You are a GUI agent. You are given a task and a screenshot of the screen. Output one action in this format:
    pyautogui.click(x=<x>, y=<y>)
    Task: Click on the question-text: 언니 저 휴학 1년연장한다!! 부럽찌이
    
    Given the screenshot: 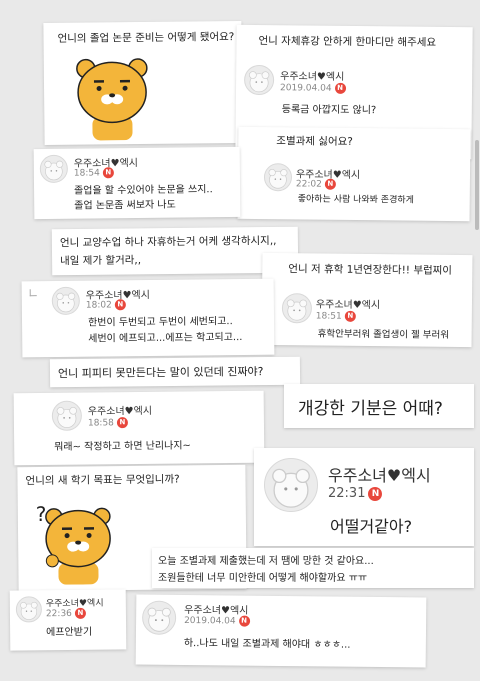 What is the action you would take?
    pyautogui.click(x=370, y=270)
    